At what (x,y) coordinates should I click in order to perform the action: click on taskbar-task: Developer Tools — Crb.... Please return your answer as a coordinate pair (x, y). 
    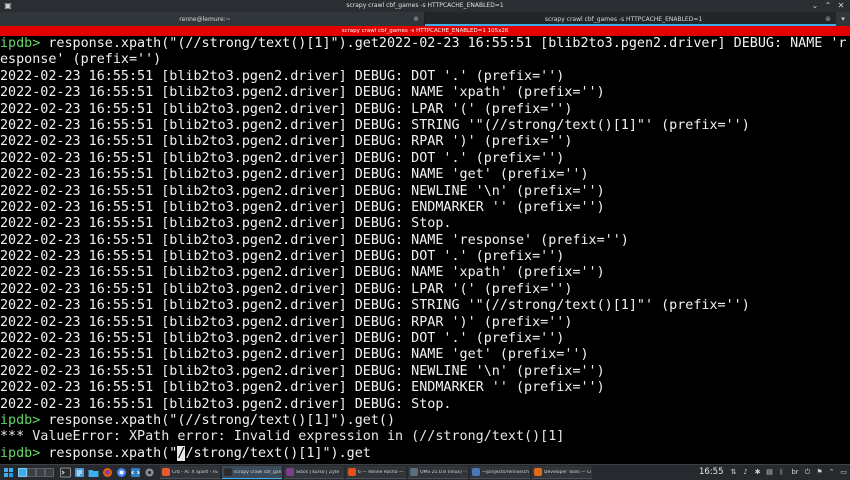
    Looking at the image, I should click on (562, 472).